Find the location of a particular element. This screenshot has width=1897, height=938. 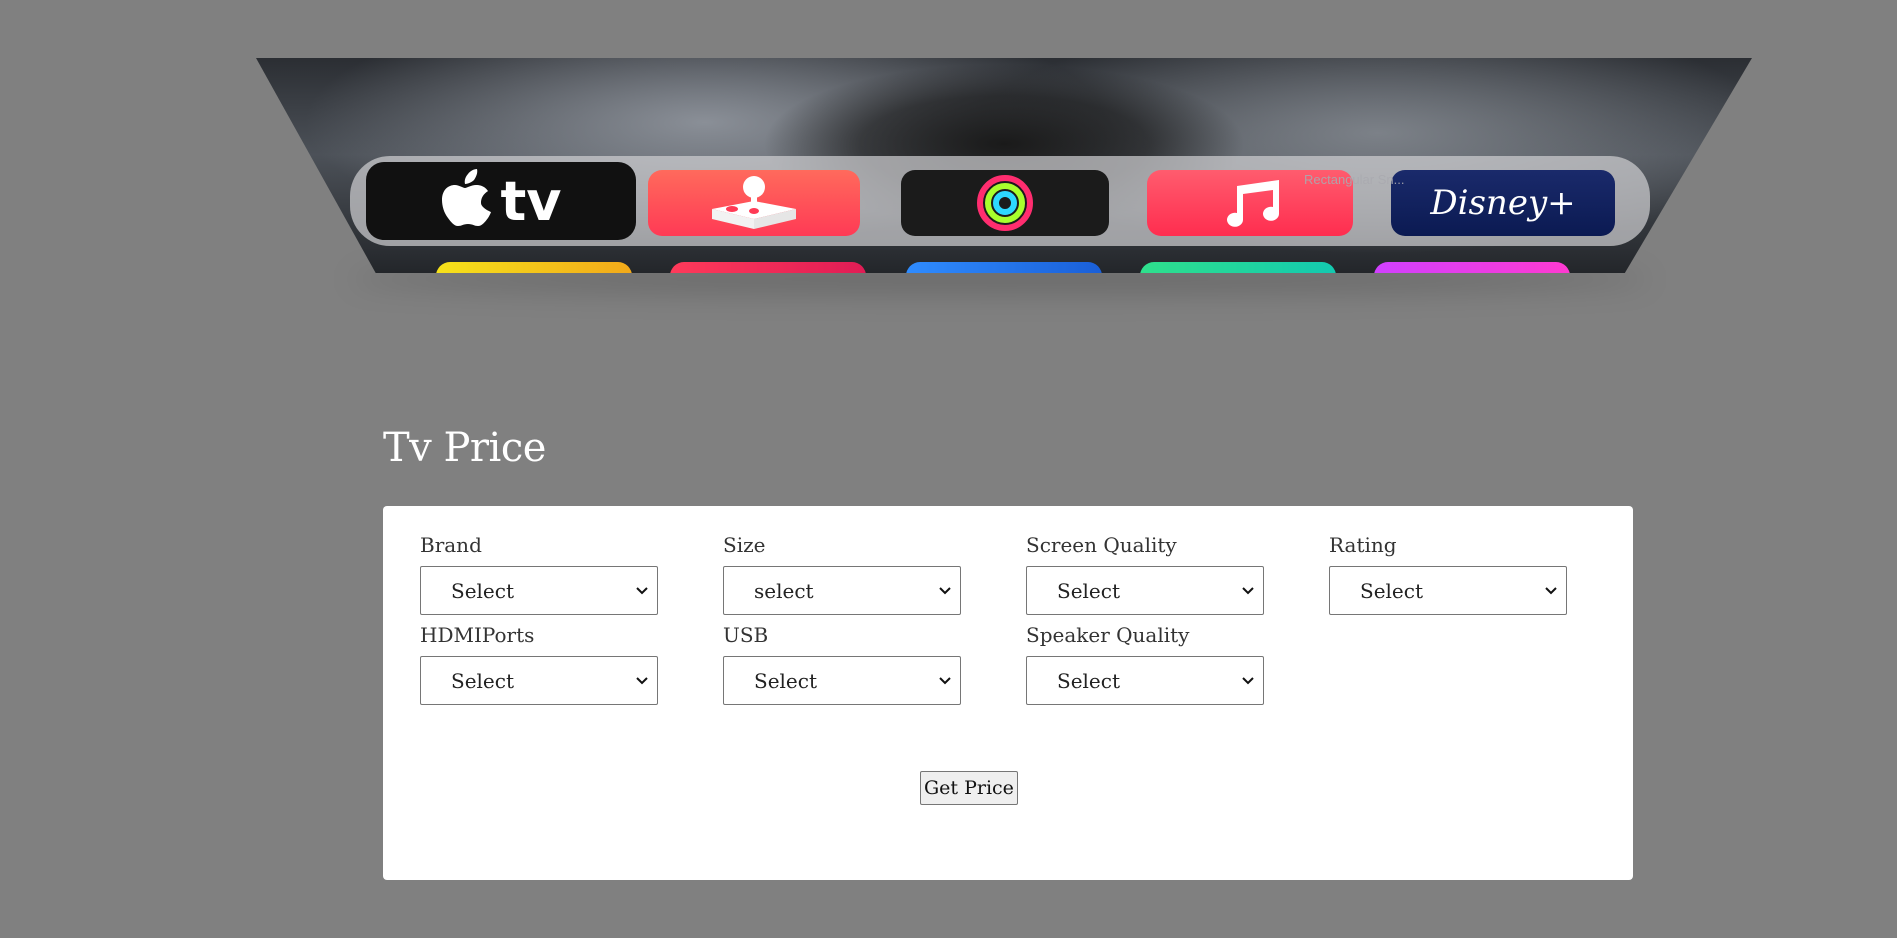

brand-select: Select is located at coordinates (539, 590).